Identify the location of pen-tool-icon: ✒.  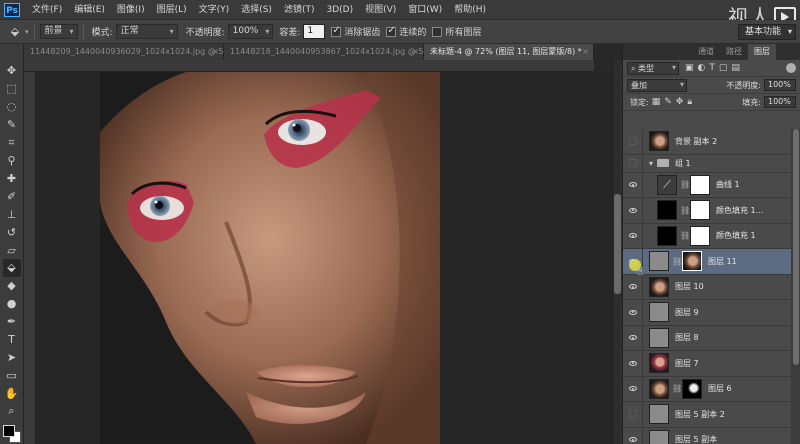
(12, 322).